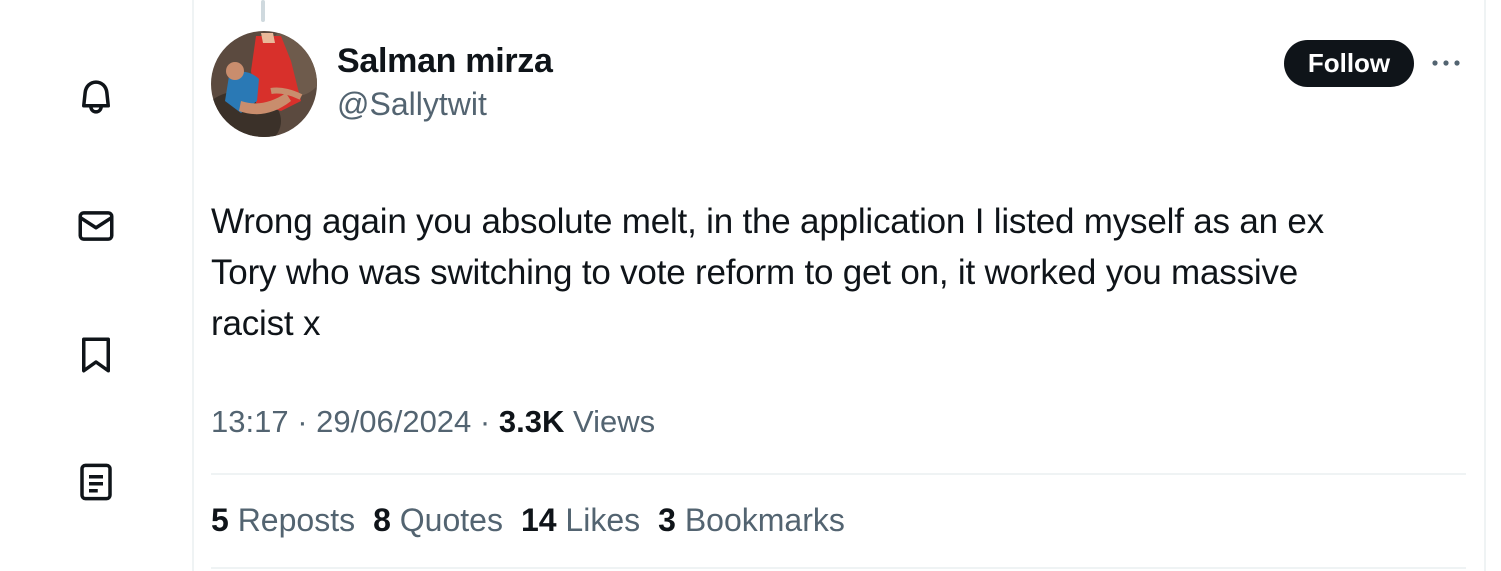 This screenshot has width=1501, height=571. What do you see at coordinates (603, 520) in the screenshot?
I see `stat-label: Likes` at bounding box center [603, 520].